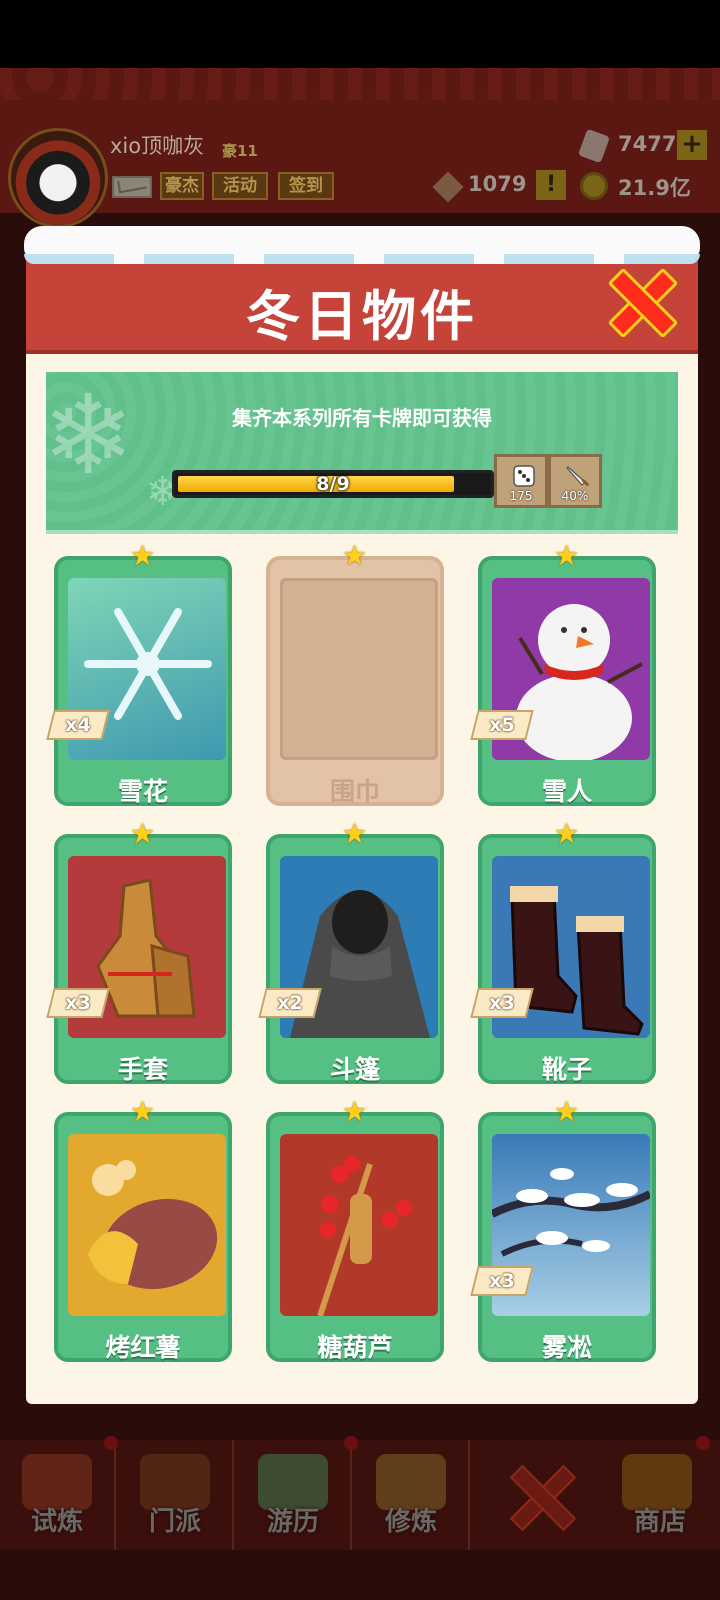  What do you see at coordinates (157, 146) in the screenshot?
I see `player-name: xio顶咖灰` at bounding box center [157, 146].